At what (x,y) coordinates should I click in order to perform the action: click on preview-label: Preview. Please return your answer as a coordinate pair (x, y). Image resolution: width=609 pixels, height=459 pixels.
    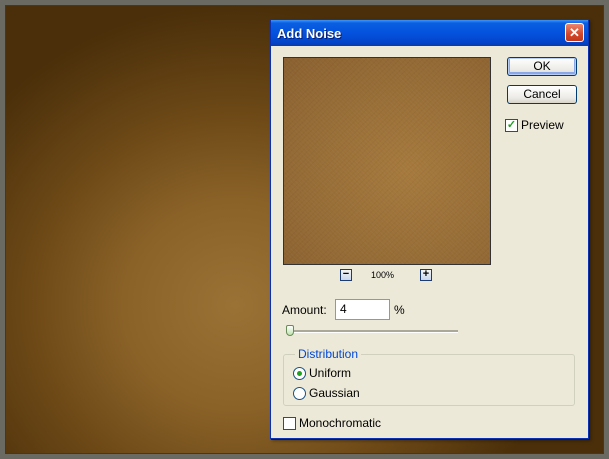
    Looking at the image, I should click on (542, 125).